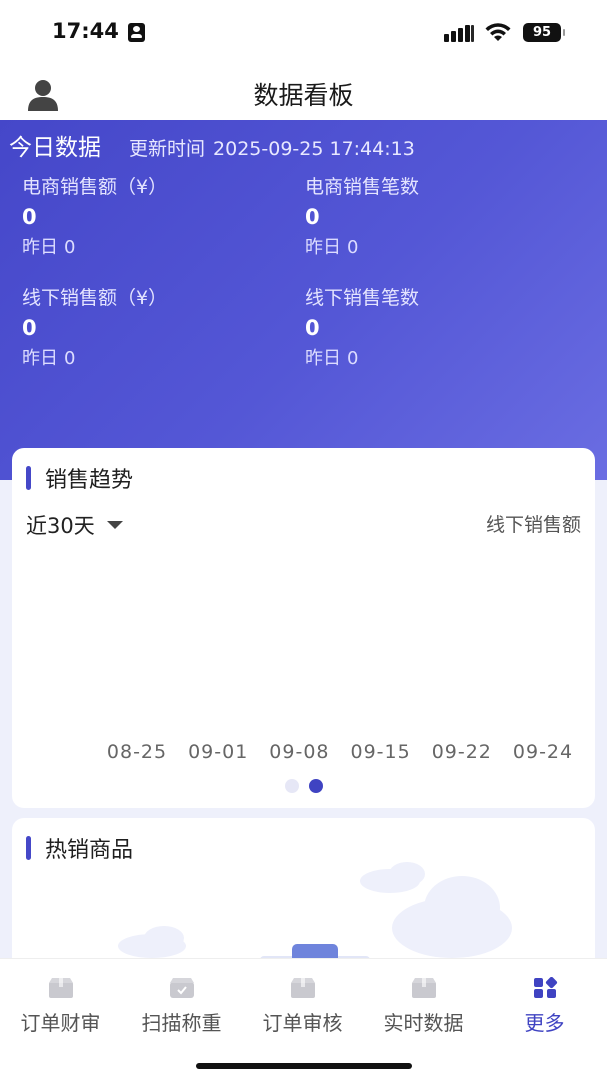  I want to click on hot-products-card: 热销商品, so click(303, 898).